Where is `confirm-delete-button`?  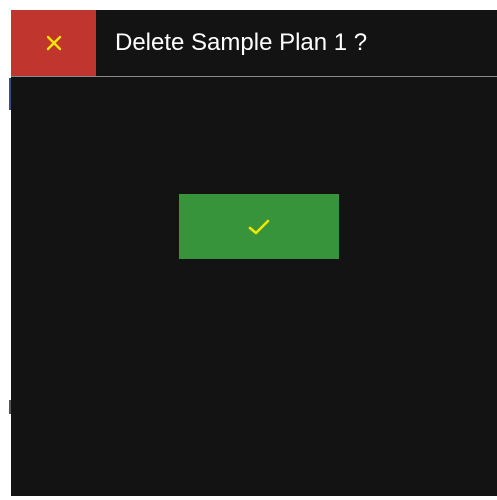
confirm-delete-button is located at coordinates (259, 226).